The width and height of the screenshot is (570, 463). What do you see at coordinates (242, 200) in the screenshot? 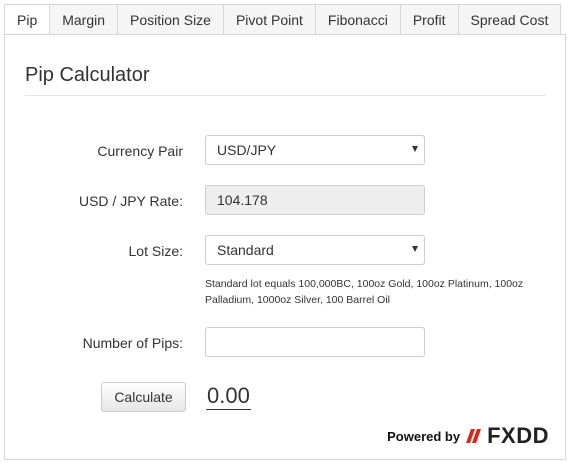
I see `rate-value: 104.178` at bounding box center [242, 200].